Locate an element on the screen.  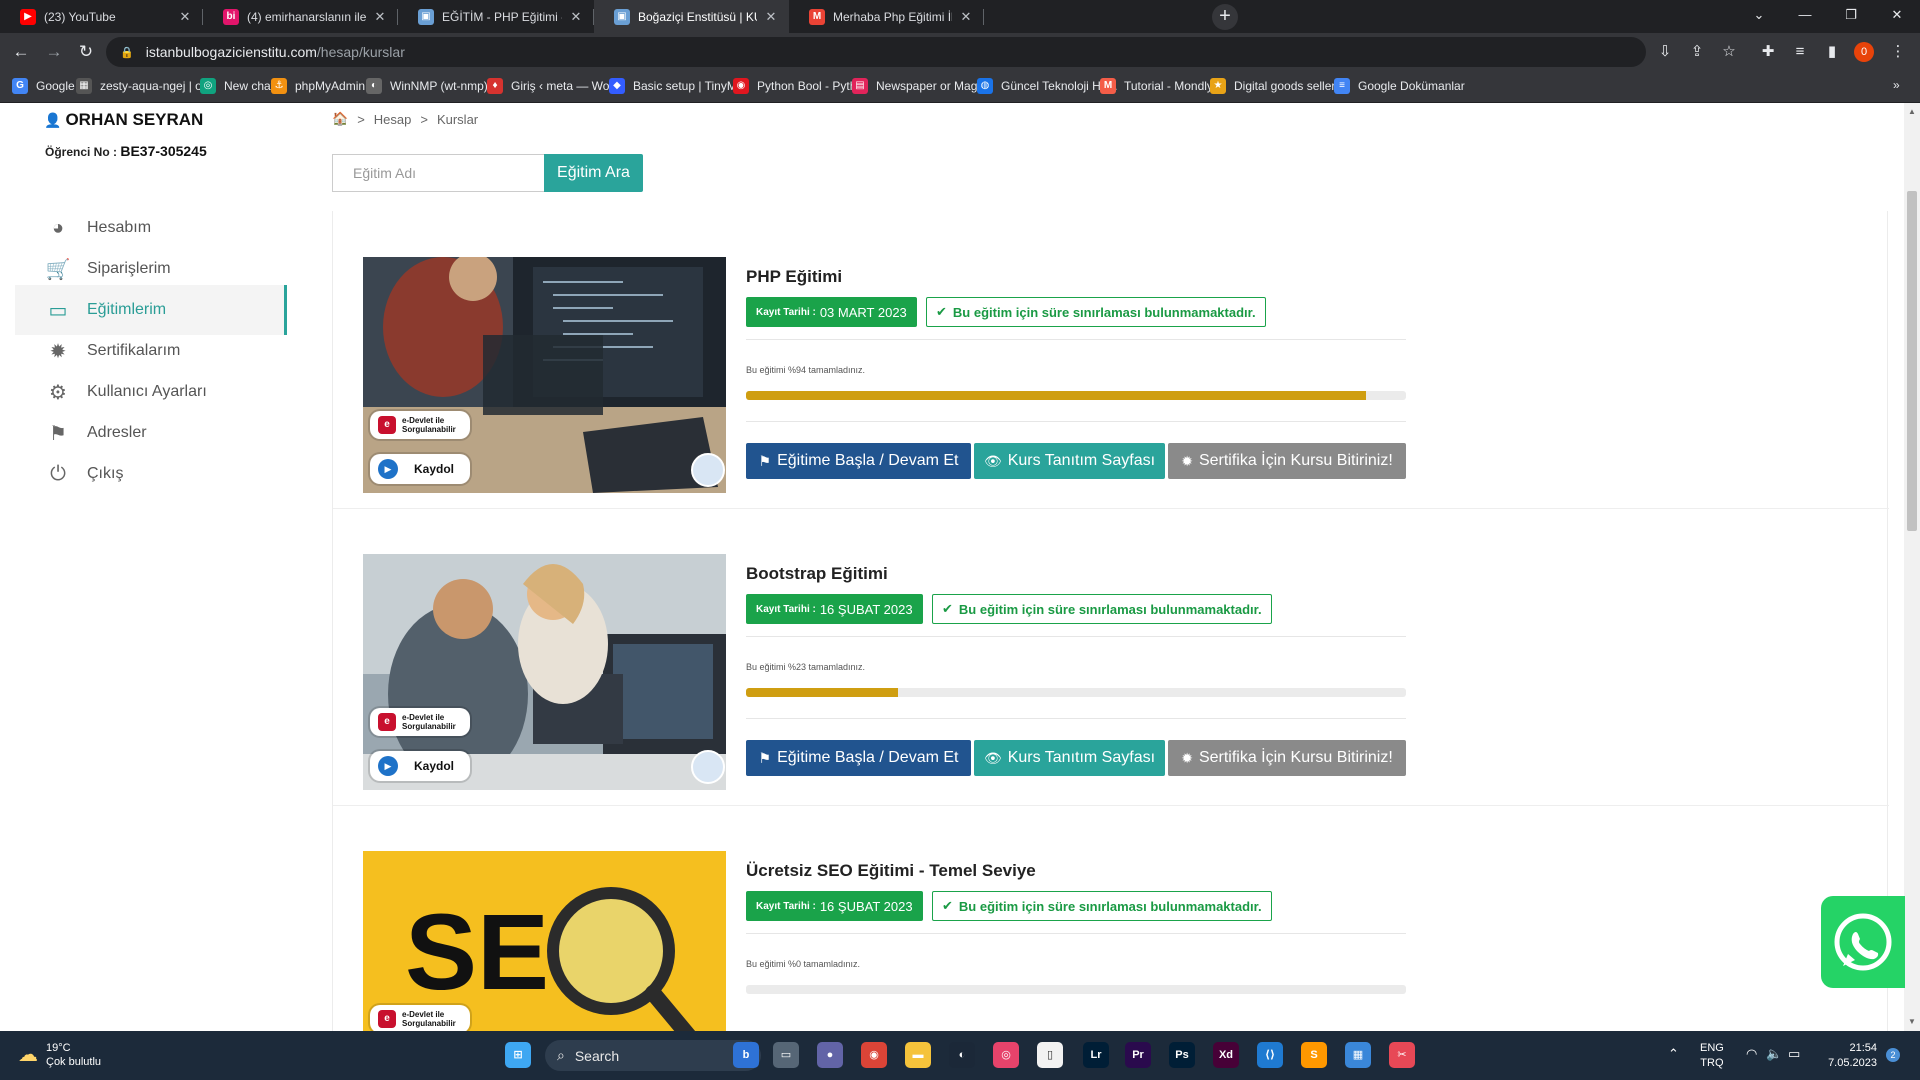
browser-tab: bi (4) emirhanarslanın ile anlık mesa ✕ is located at coordinates (300, 16).